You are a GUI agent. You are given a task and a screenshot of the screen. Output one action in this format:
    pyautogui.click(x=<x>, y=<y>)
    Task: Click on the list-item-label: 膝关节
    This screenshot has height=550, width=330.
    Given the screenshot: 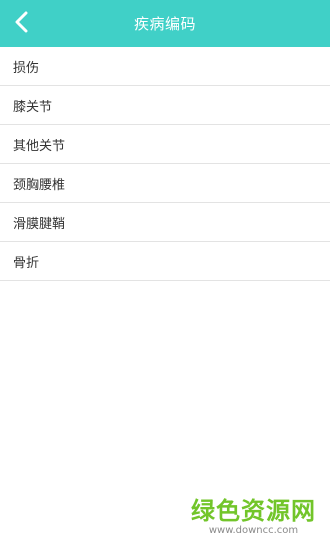 What is the action you would take?
    pyautogui.click(x=33, y=107)
    